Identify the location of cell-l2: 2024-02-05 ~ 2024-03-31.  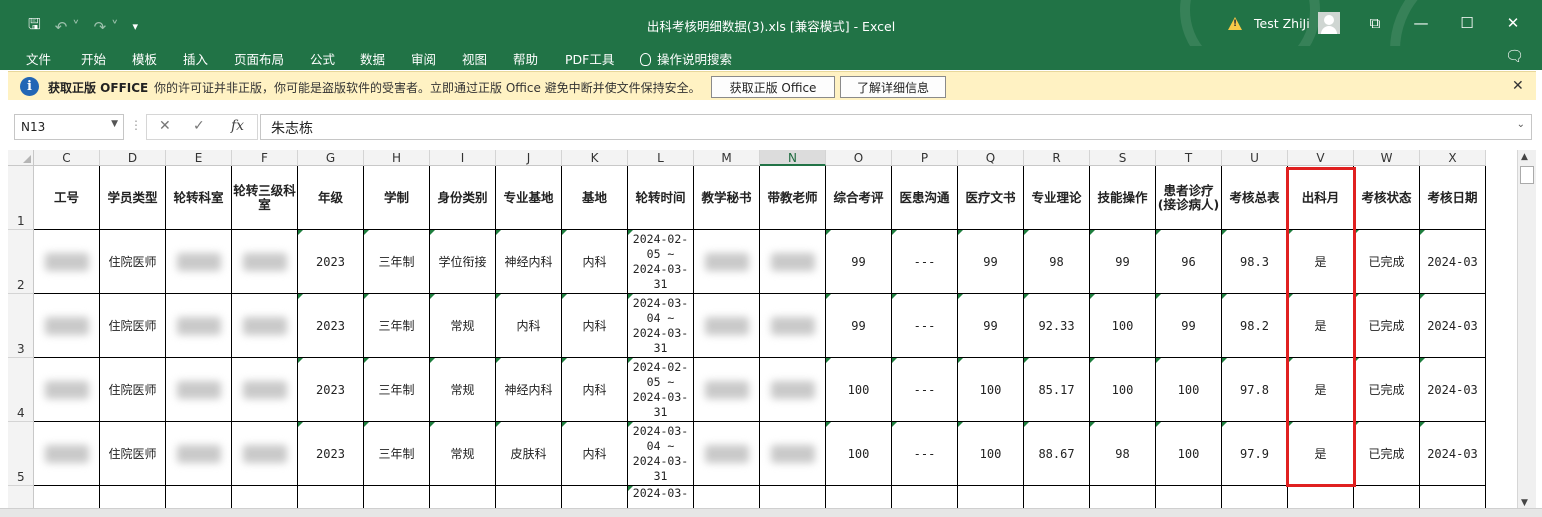
(661, 262).